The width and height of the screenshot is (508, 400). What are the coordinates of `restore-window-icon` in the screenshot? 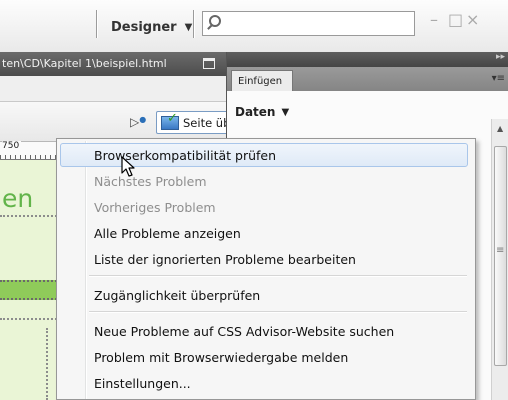 It's located at (209, 63).